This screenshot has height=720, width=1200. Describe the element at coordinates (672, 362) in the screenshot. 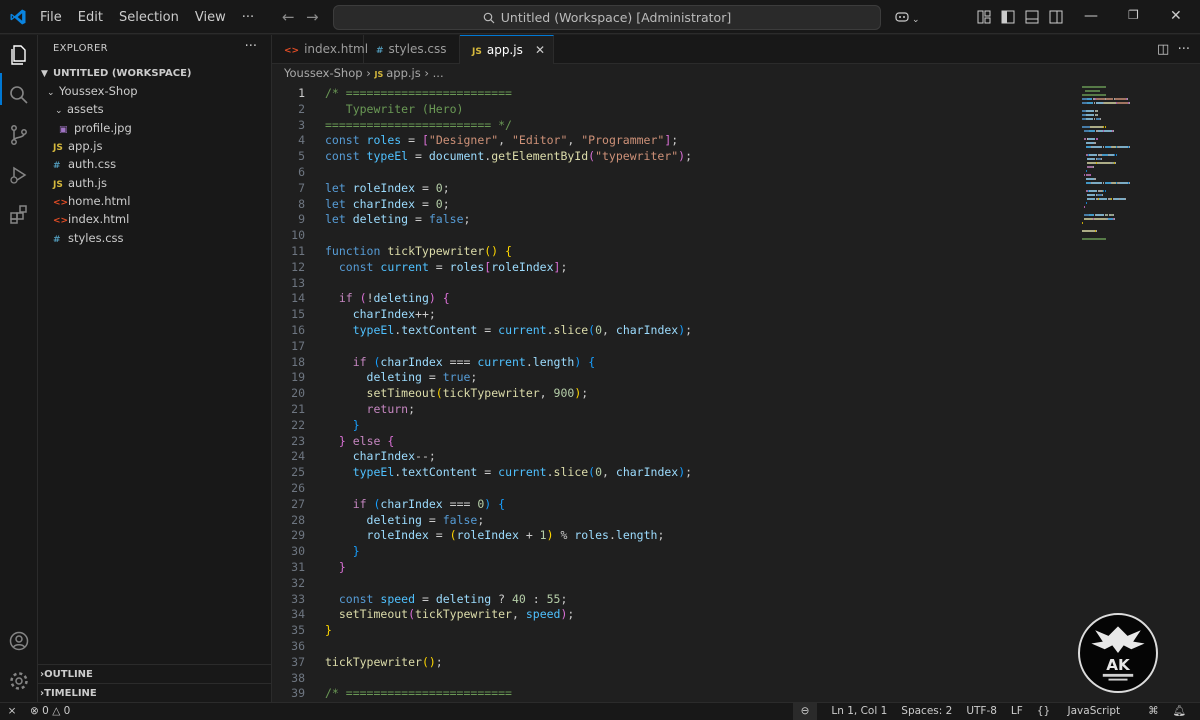

I see `code-line: 18 if (charIndex === current.length) {` at that location.